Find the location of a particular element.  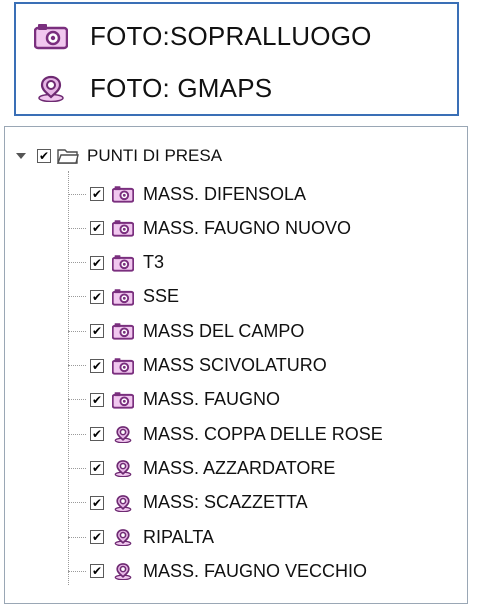

tree-node: ✔ MASS. DIFENSOLA is located at coordinates (187, 194).